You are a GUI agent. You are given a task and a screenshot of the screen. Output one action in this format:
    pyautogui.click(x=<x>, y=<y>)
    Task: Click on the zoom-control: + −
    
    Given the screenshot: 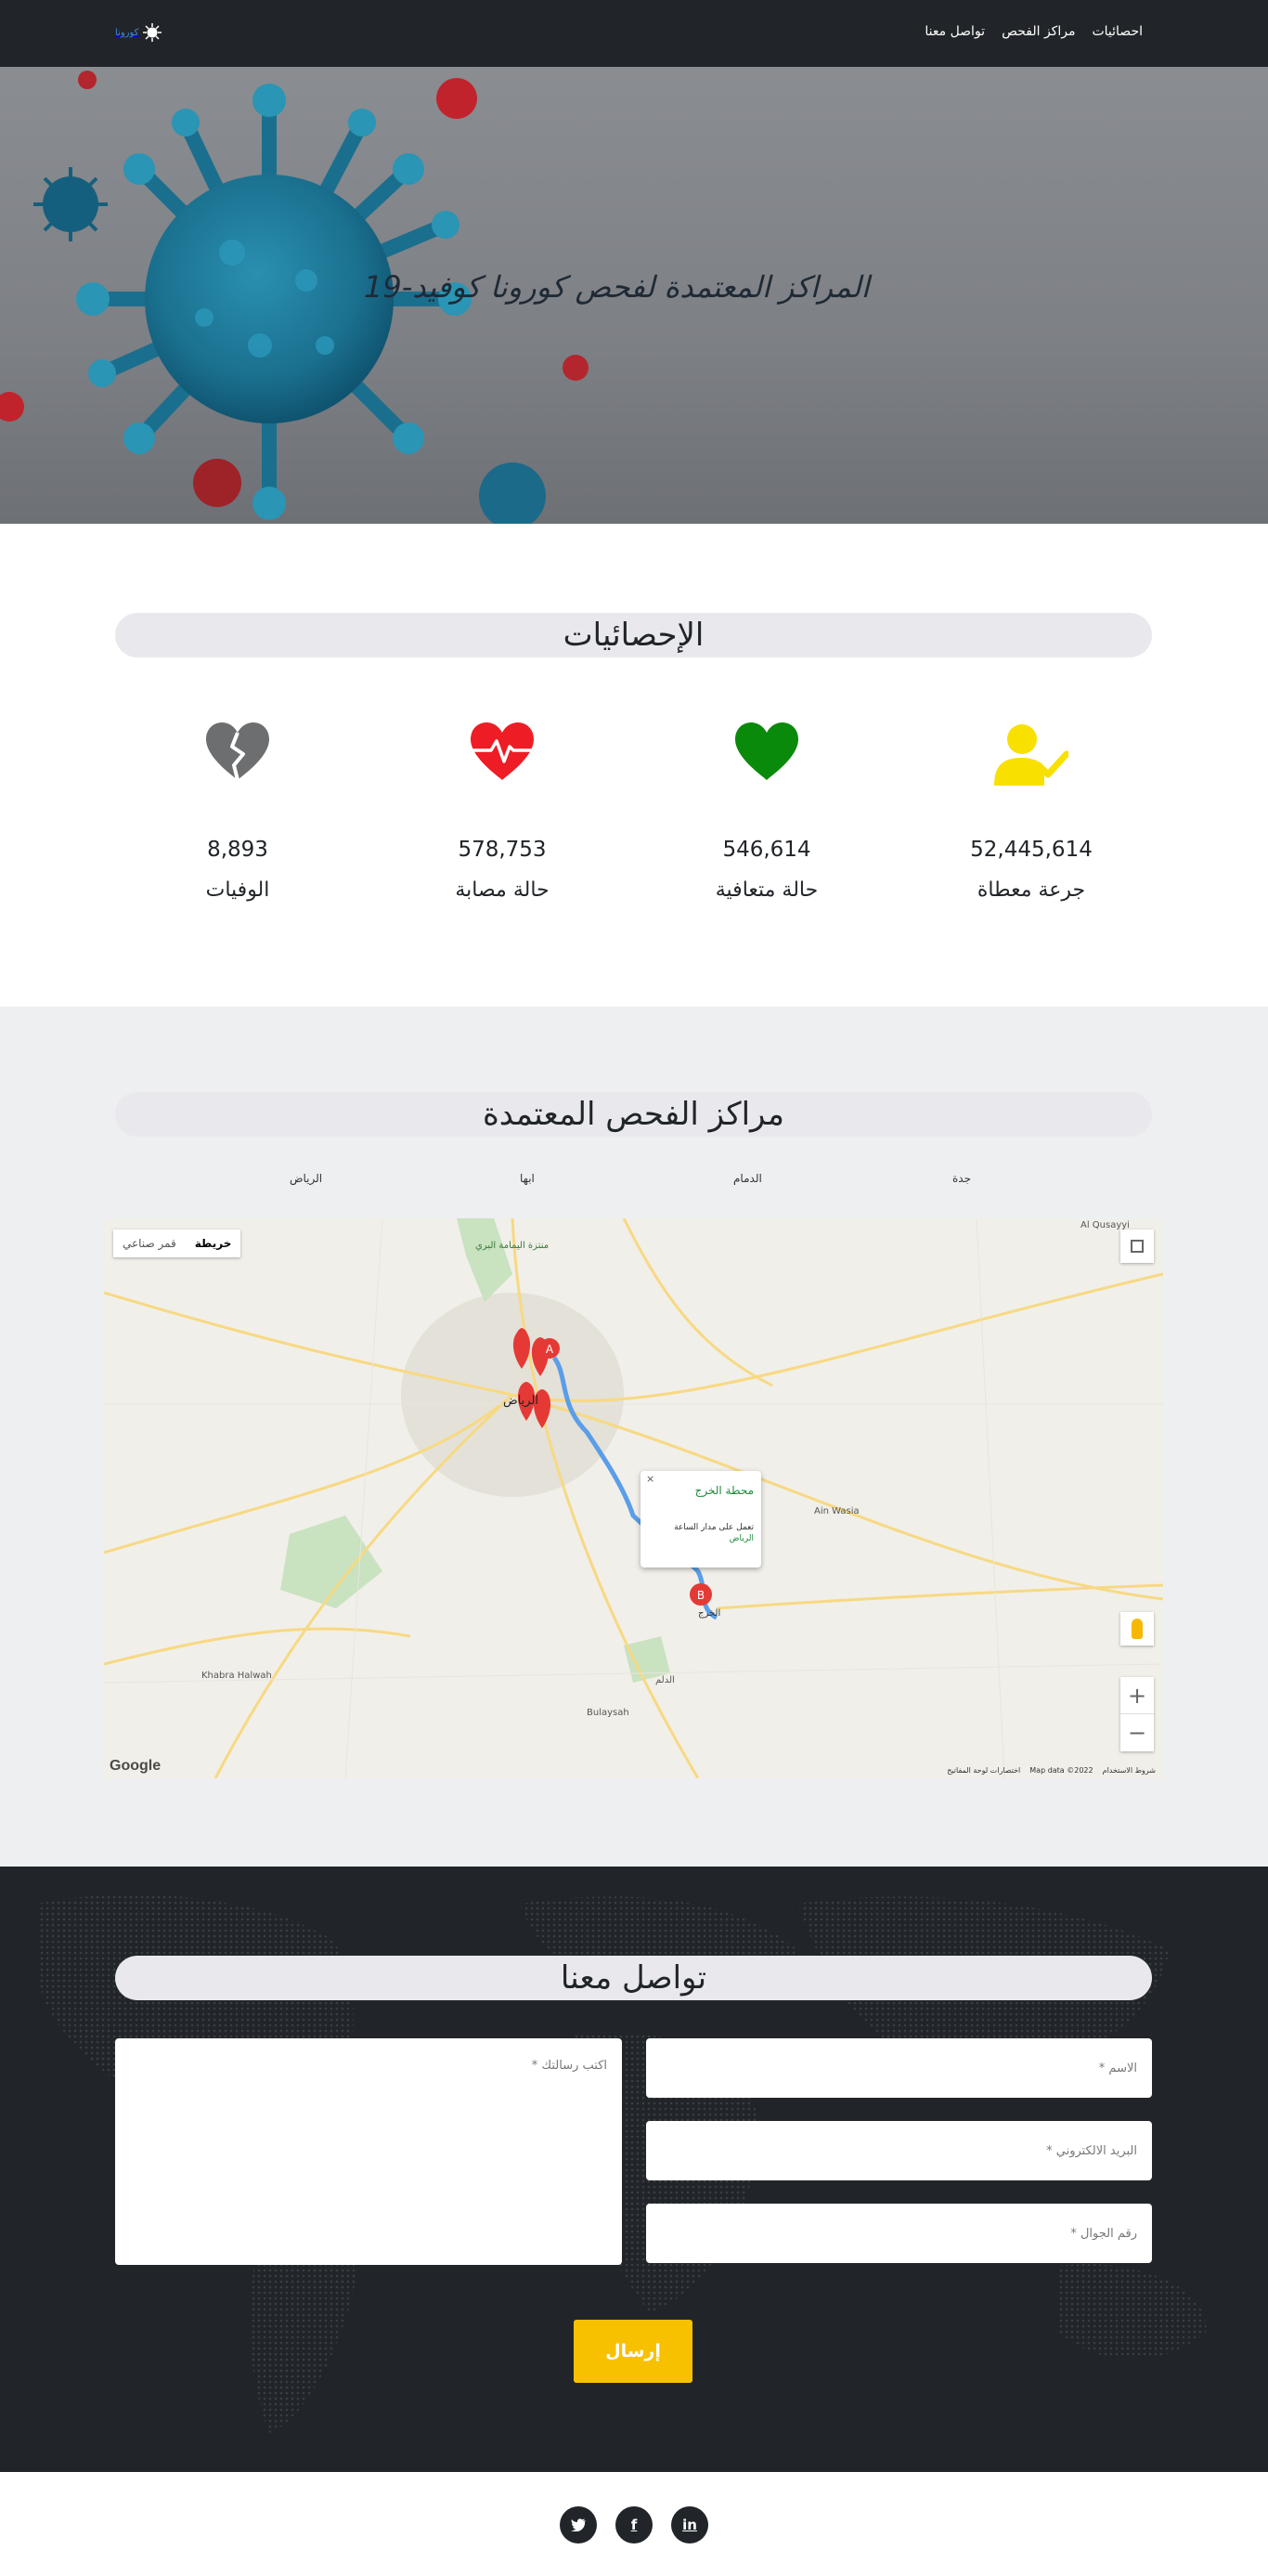 What is the action you would take?
    pyautogui.click(x=1137, y=1714)
    